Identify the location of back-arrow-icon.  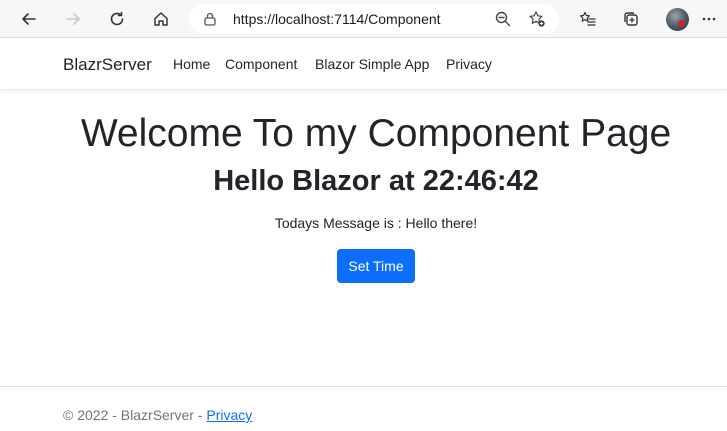
(29, 19).